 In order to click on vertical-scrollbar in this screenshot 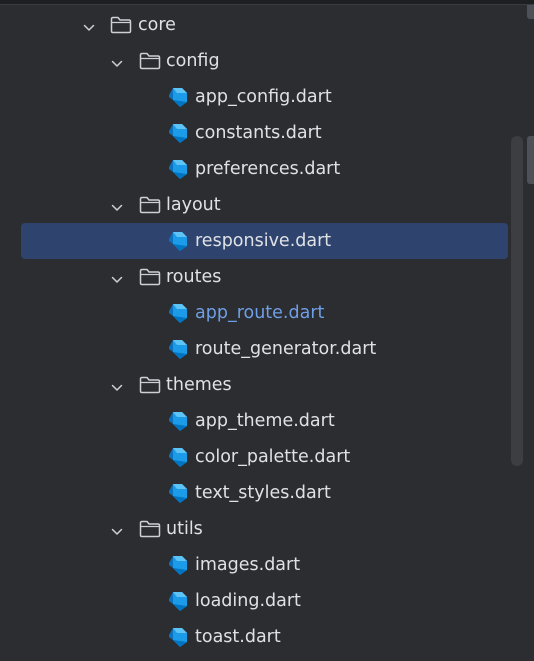, I will do `click(517, 301)`.